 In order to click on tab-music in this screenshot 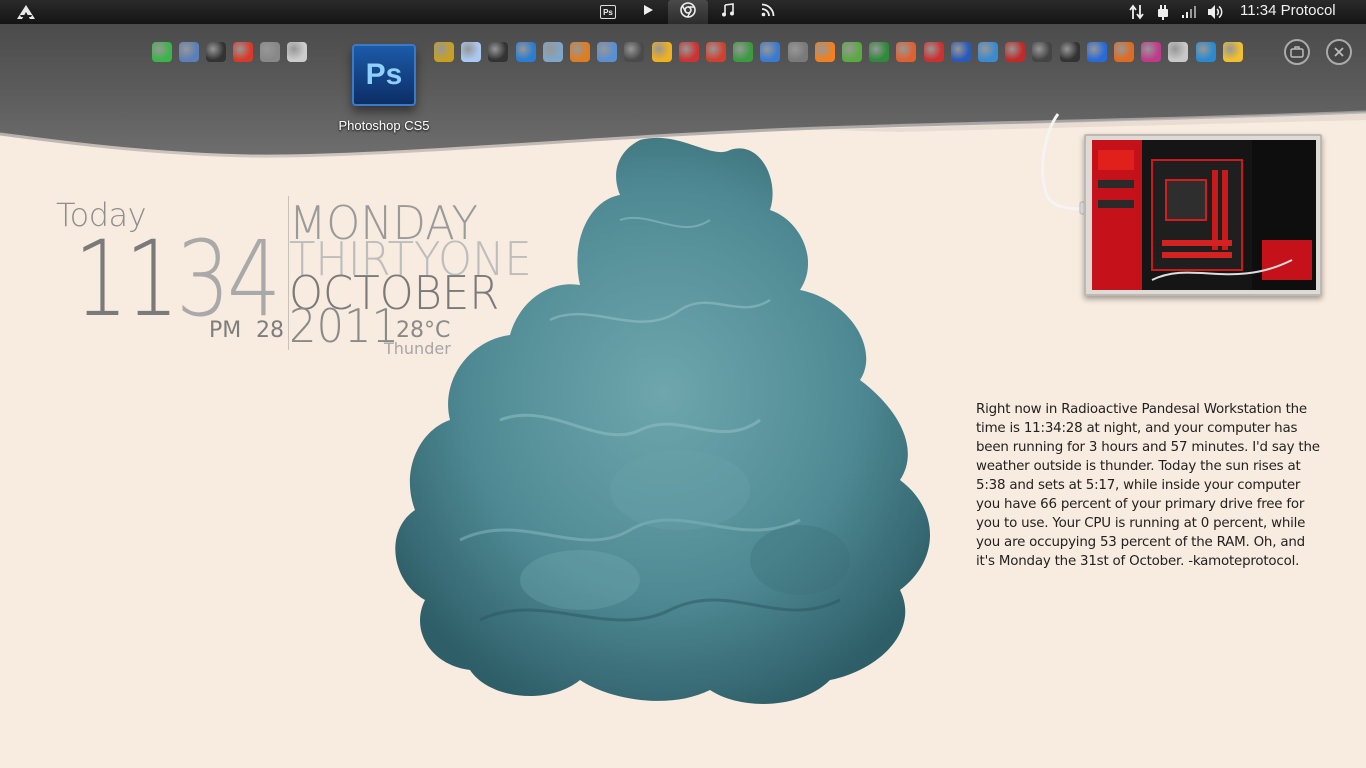, I will do `click(728, 12)`.